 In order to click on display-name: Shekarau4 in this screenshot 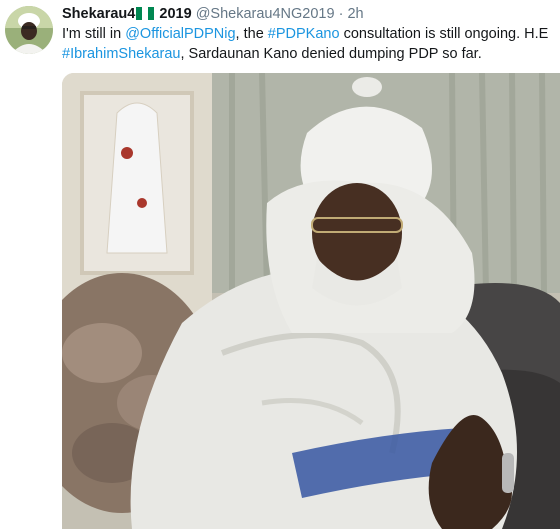, I will do `click(98, 14)`.